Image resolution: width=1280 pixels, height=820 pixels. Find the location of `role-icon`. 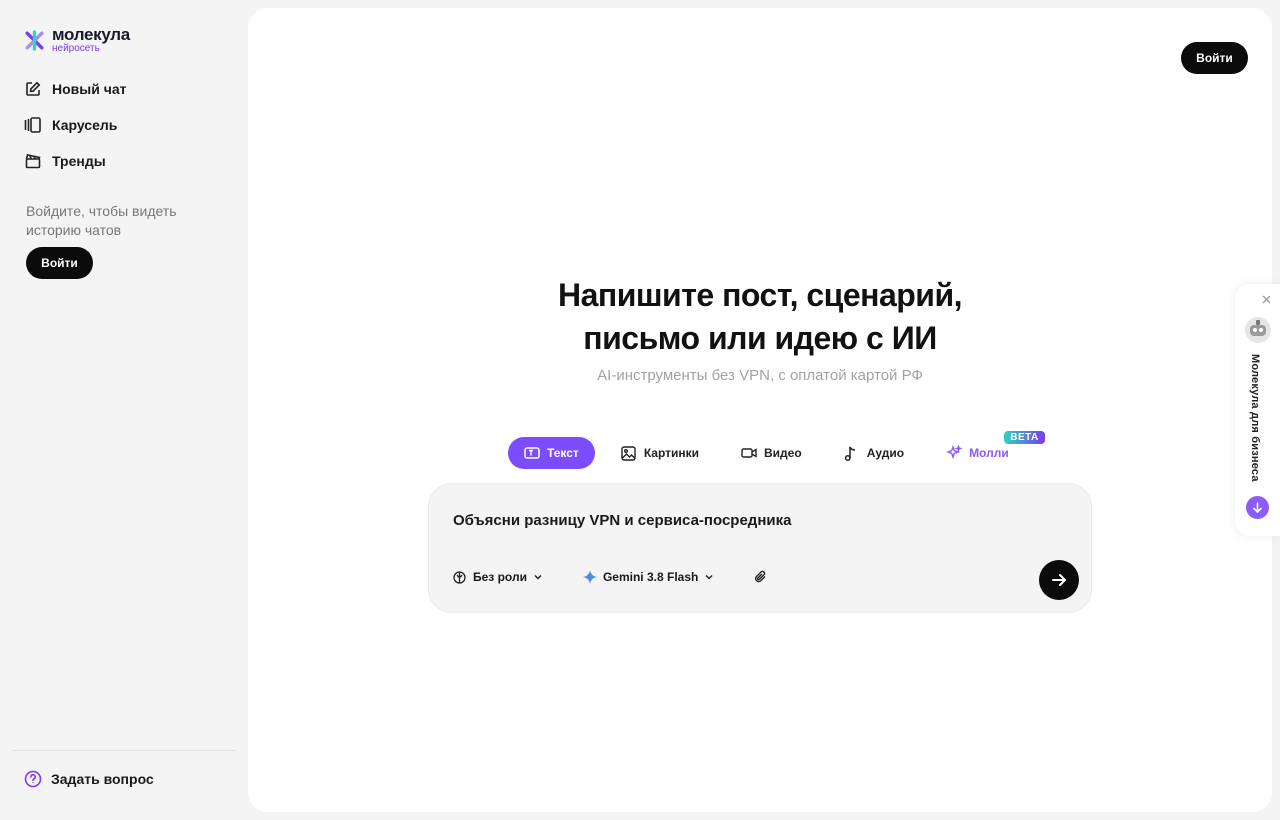

role-icon is located at coordinates (460, 577).